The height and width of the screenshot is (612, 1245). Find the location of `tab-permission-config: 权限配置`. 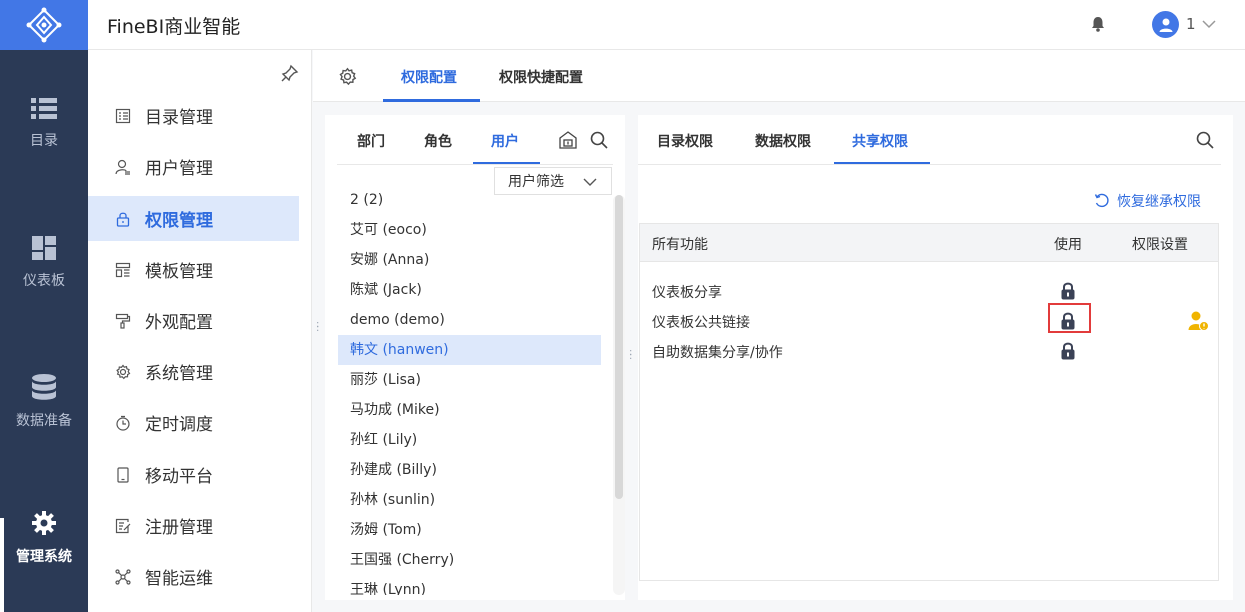

tab-permission-config: 权限配置 is located at coordinates (429, 77).